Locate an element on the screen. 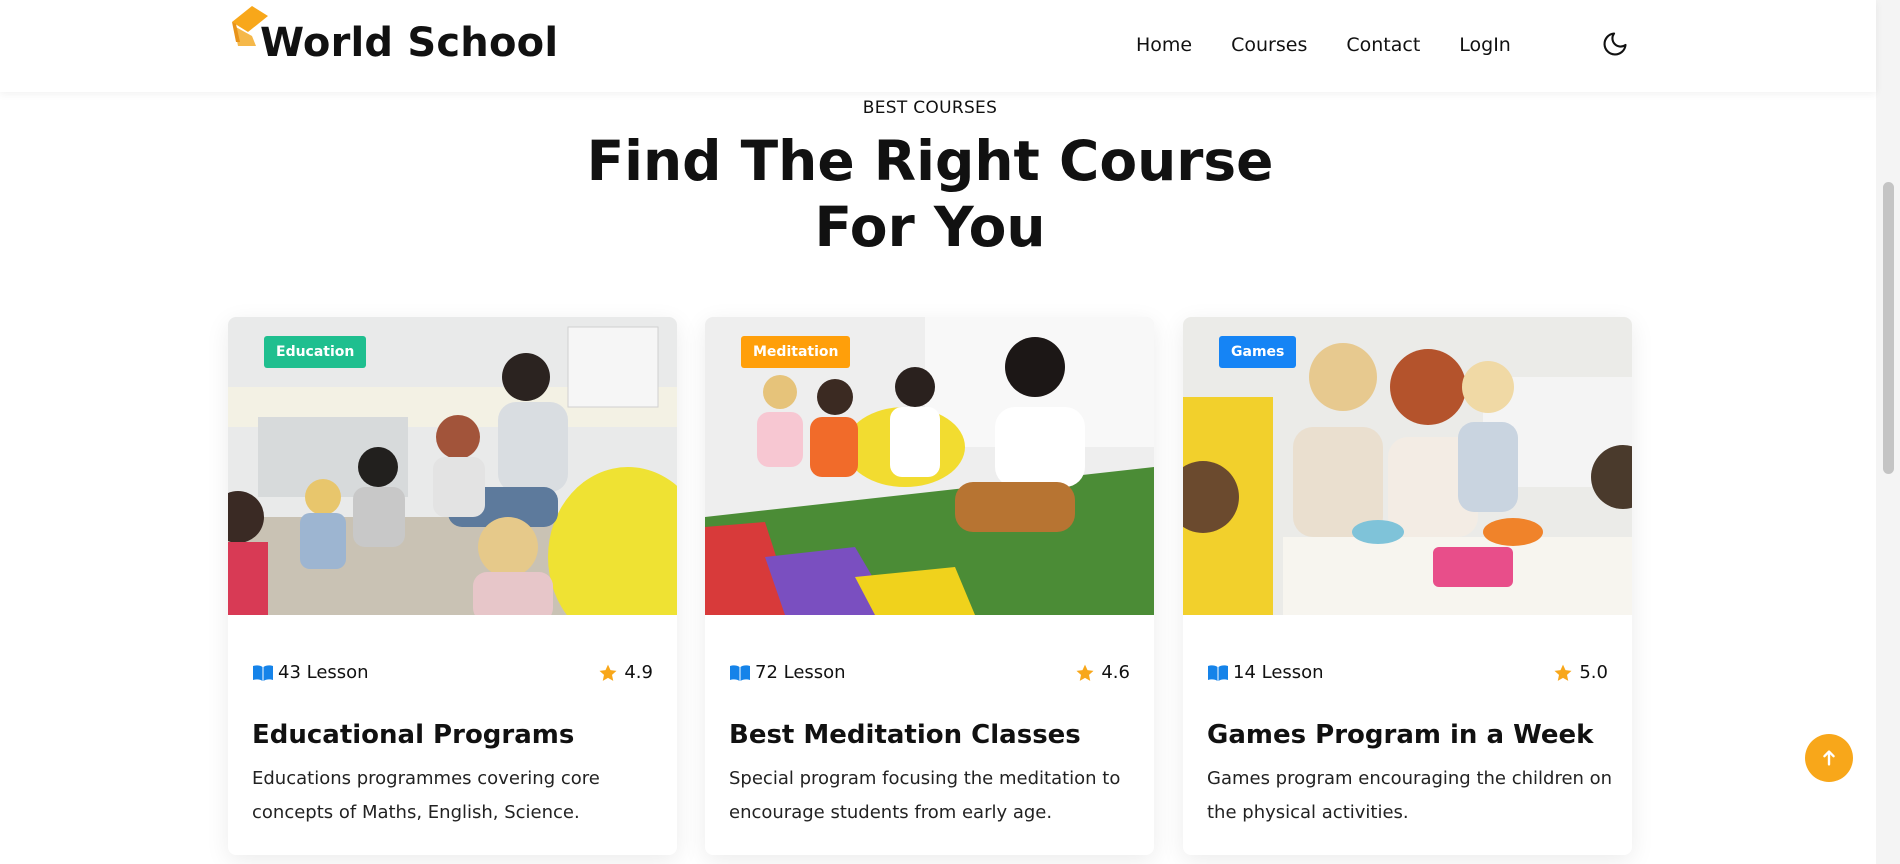 The height and width of the screenshot is (864, 1900). lesson-count-text: 14 Lesson is located at coordinates (1278, 672).